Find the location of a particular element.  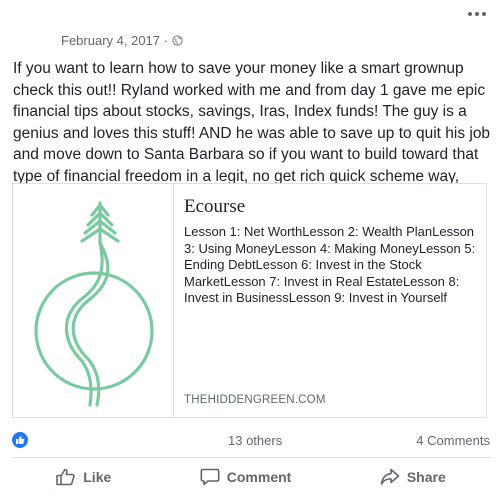

action-bar: Like Comment Share is located at coordinates (251, 477).